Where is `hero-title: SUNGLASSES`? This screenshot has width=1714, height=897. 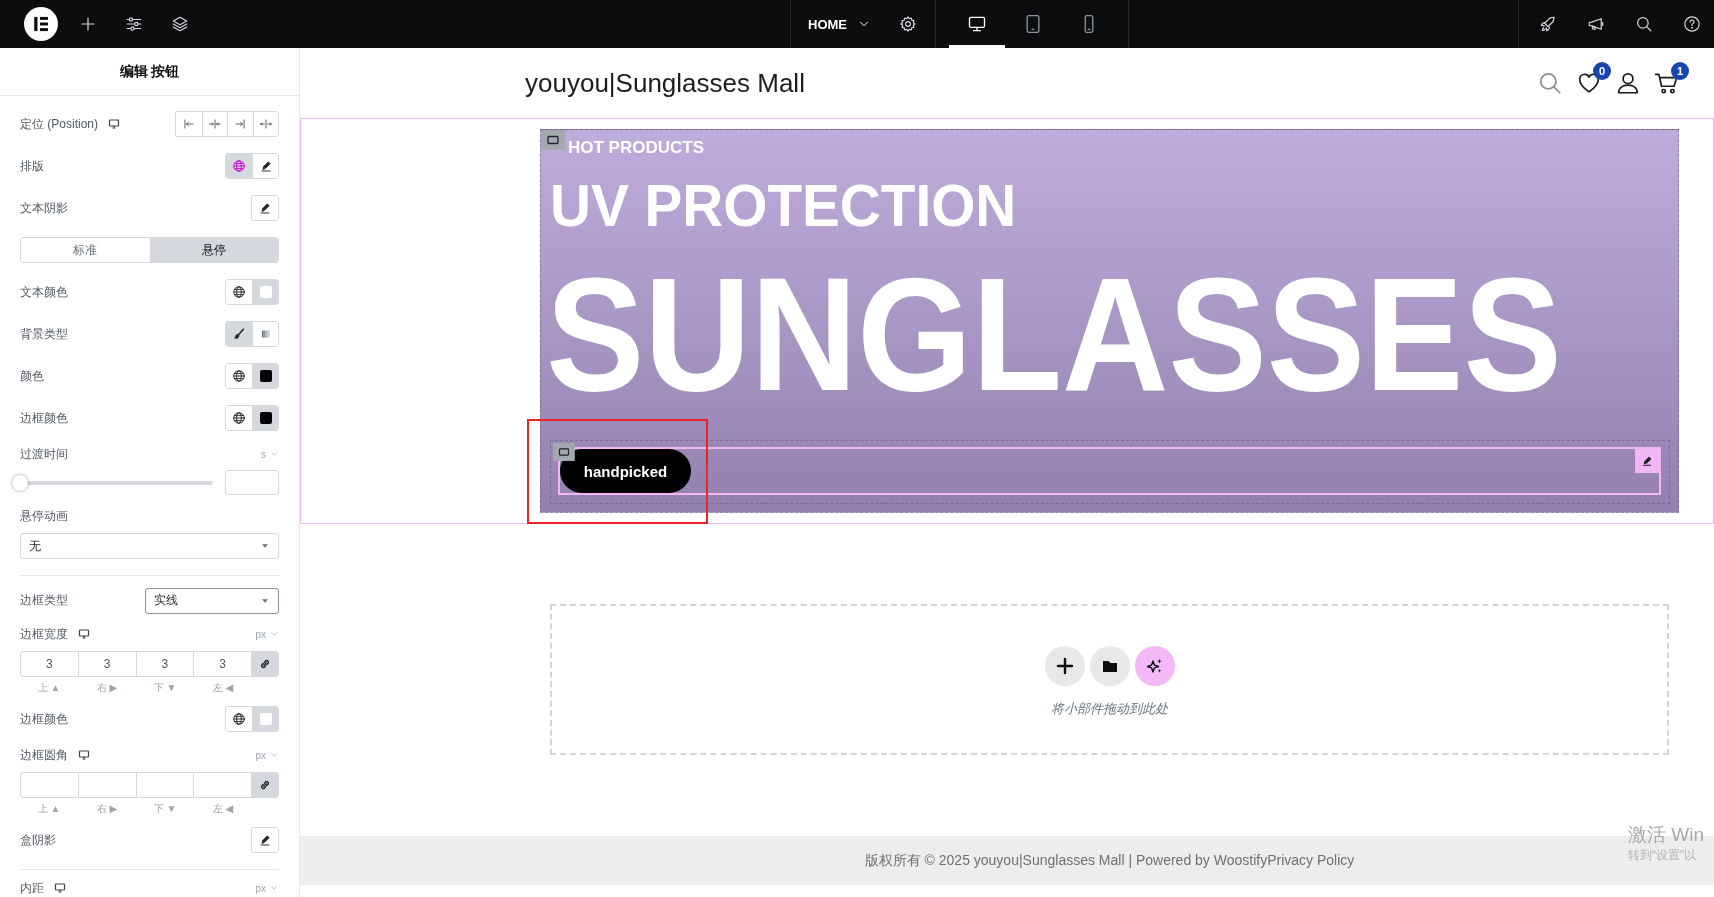
hero-title: SUNGLASSES is located at coordinates (1054, 334).